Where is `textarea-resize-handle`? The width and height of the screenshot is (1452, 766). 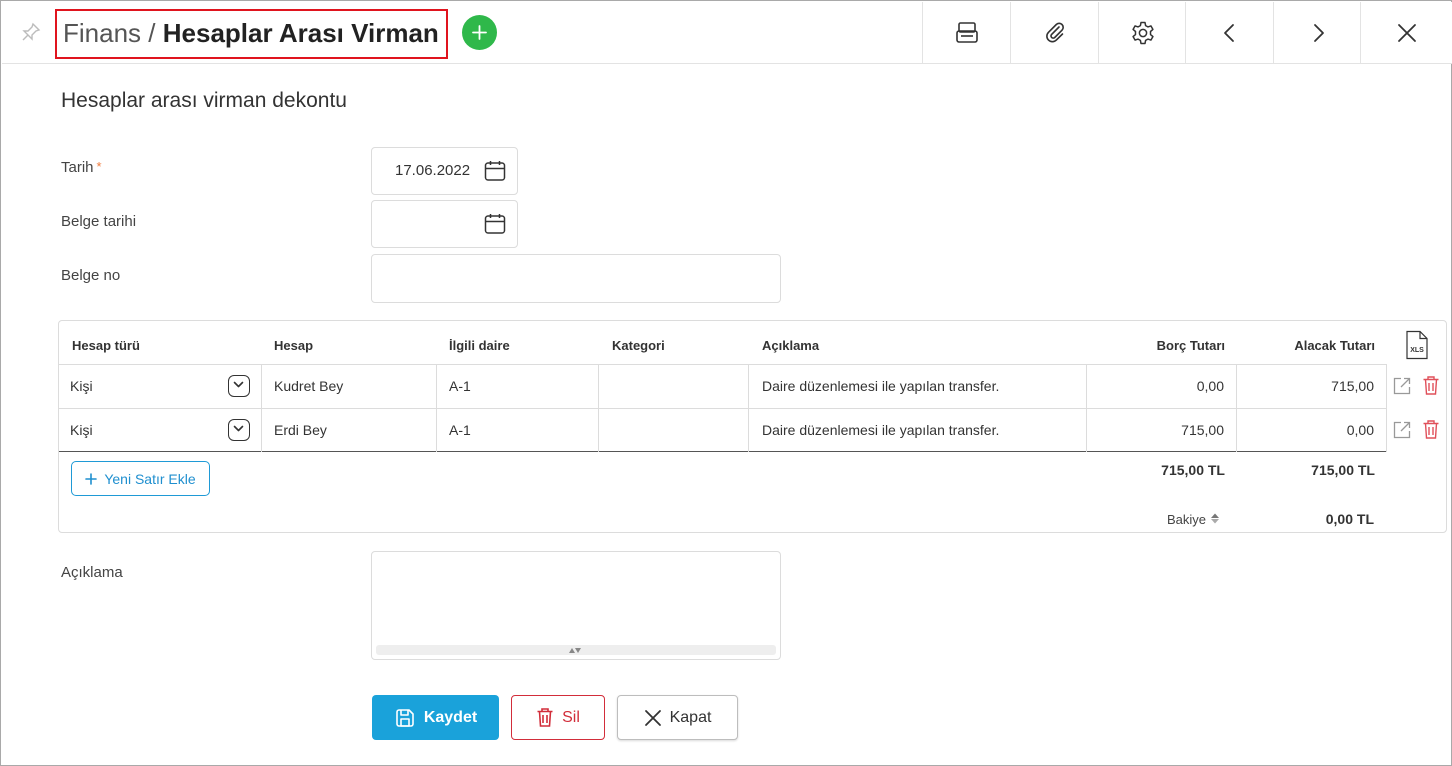 textarea-resize-handle is located at coordinates (576, 650).